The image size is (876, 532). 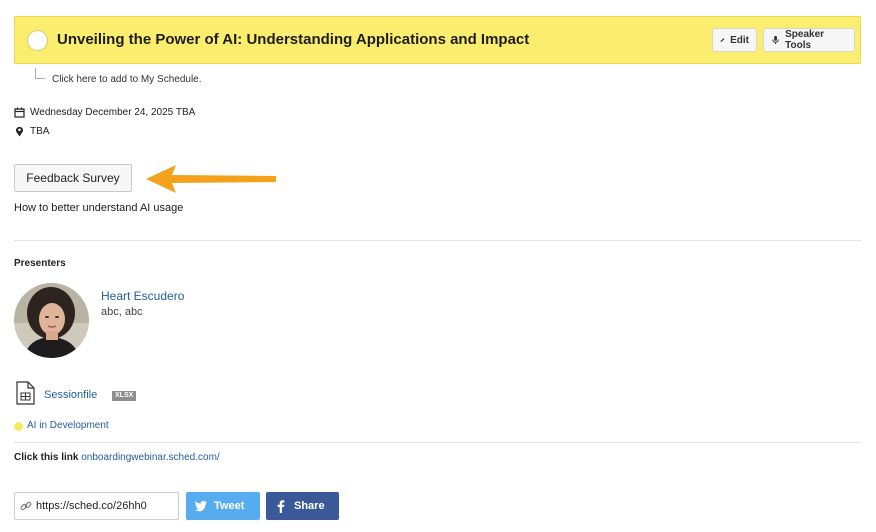 I want to click on feedback-survey-button: Feedback Survey, so click(x=73, y=178).